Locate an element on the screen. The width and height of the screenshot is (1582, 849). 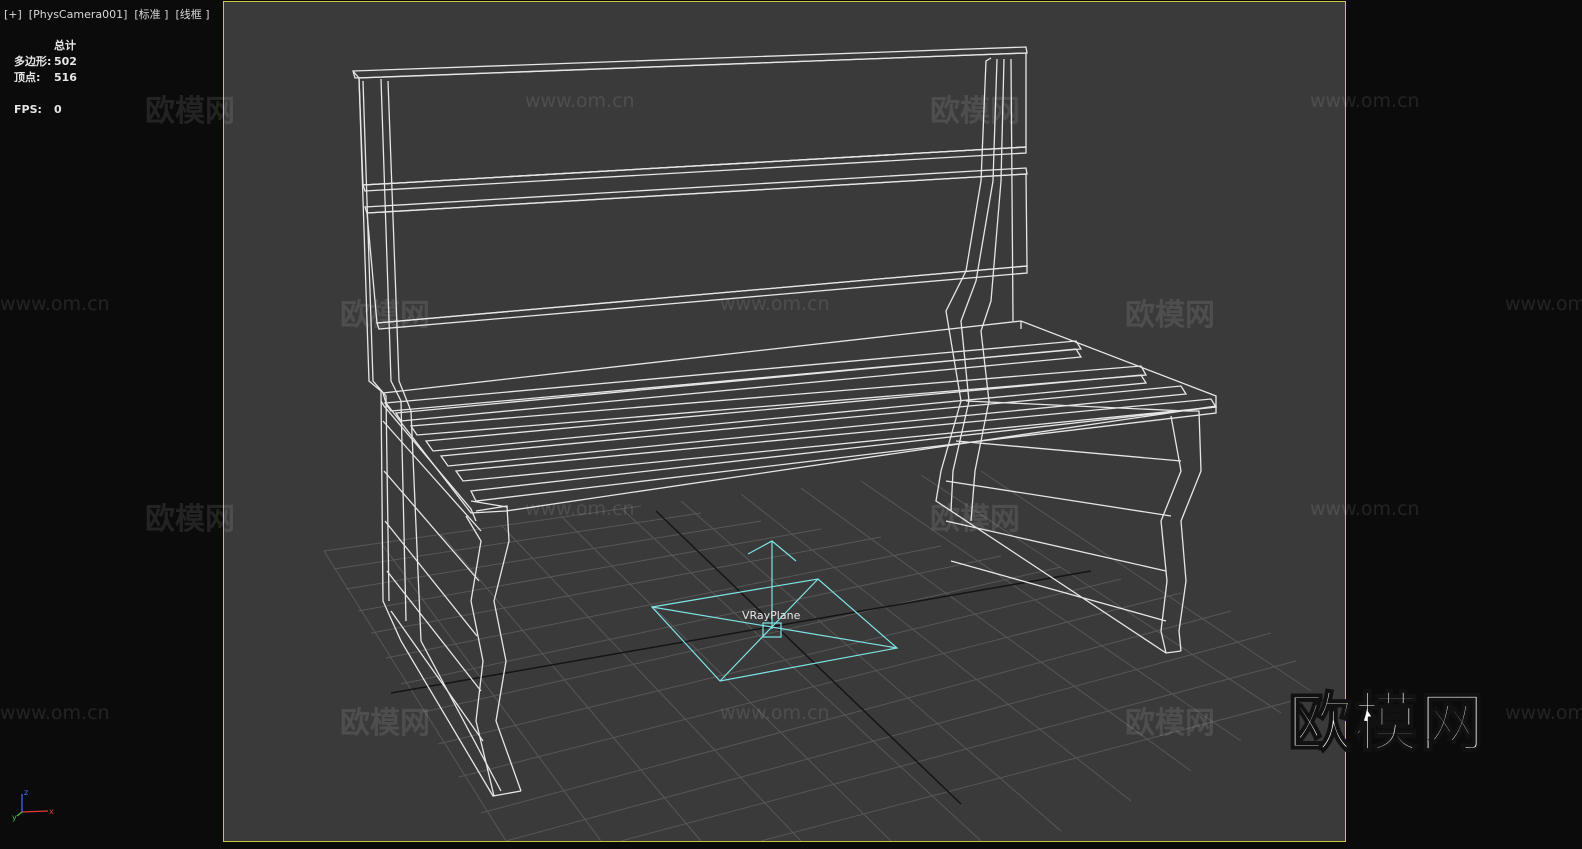
axis-z-label: z is located at coordinates (26, 792).